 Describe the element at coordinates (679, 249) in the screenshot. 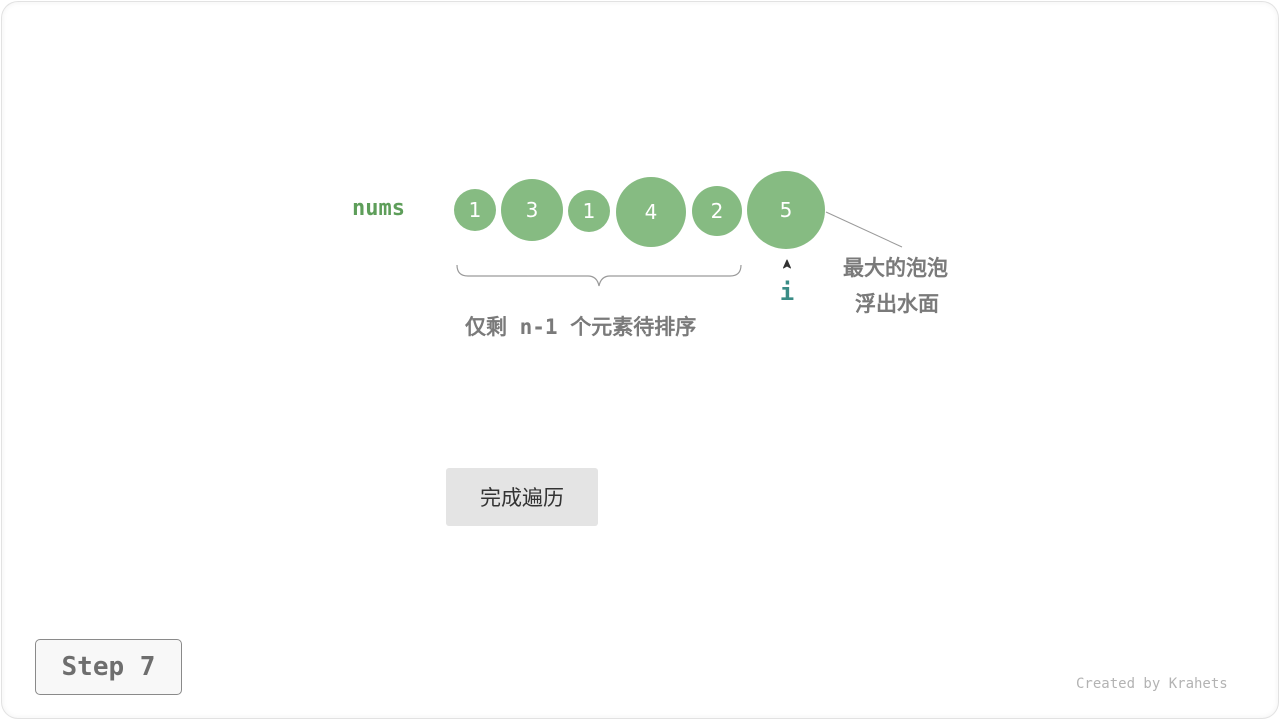

I see `annotation-lines` at that location.